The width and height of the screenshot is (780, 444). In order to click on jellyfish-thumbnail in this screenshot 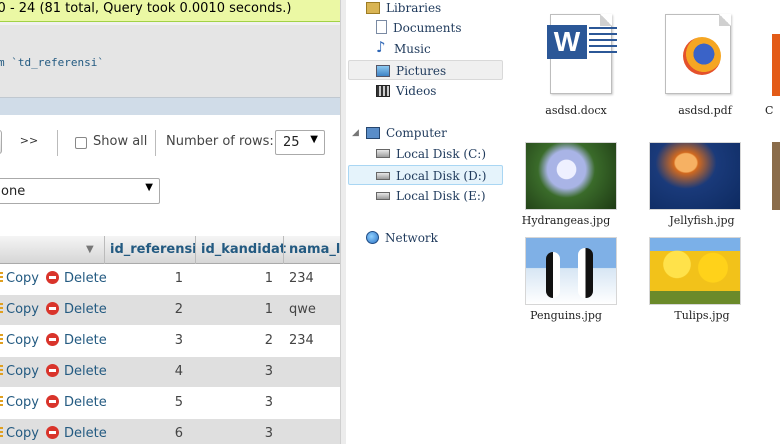, I will do `click(695, 176)`.